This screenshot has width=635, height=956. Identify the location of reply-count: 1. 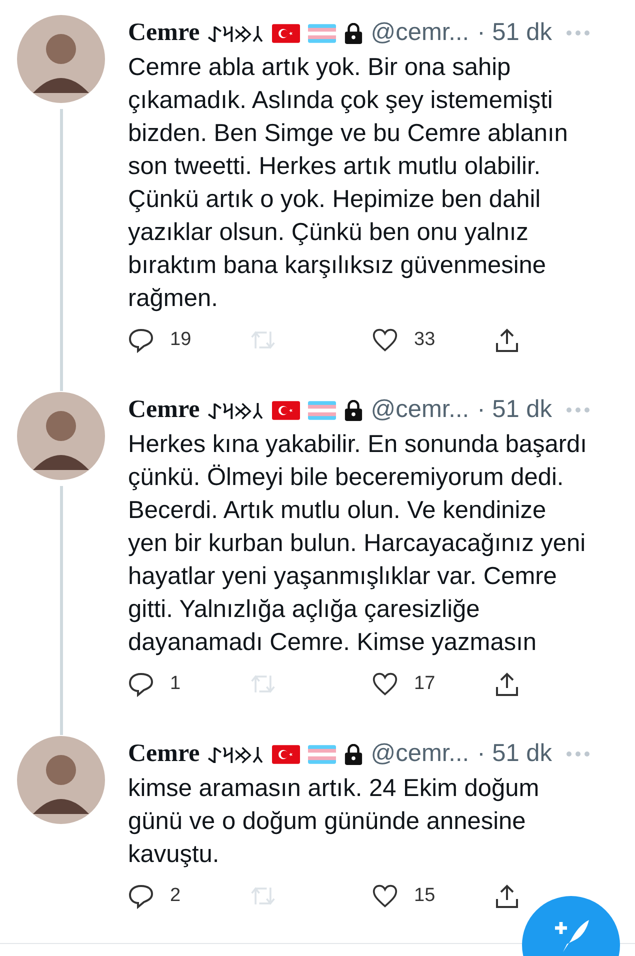
(175, 684).